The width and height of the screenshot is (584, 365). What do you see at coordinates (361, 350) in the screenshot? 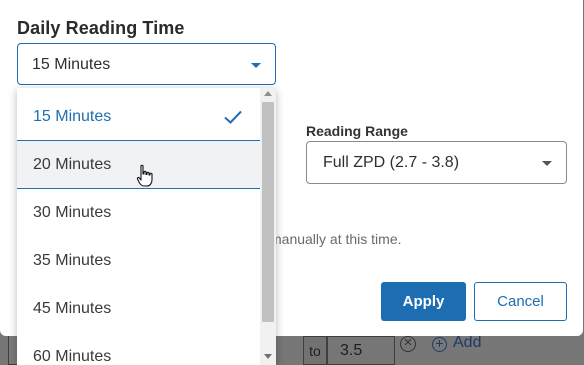
I see `background-range-end-field: 3.5` at bounding box center [361, 350].